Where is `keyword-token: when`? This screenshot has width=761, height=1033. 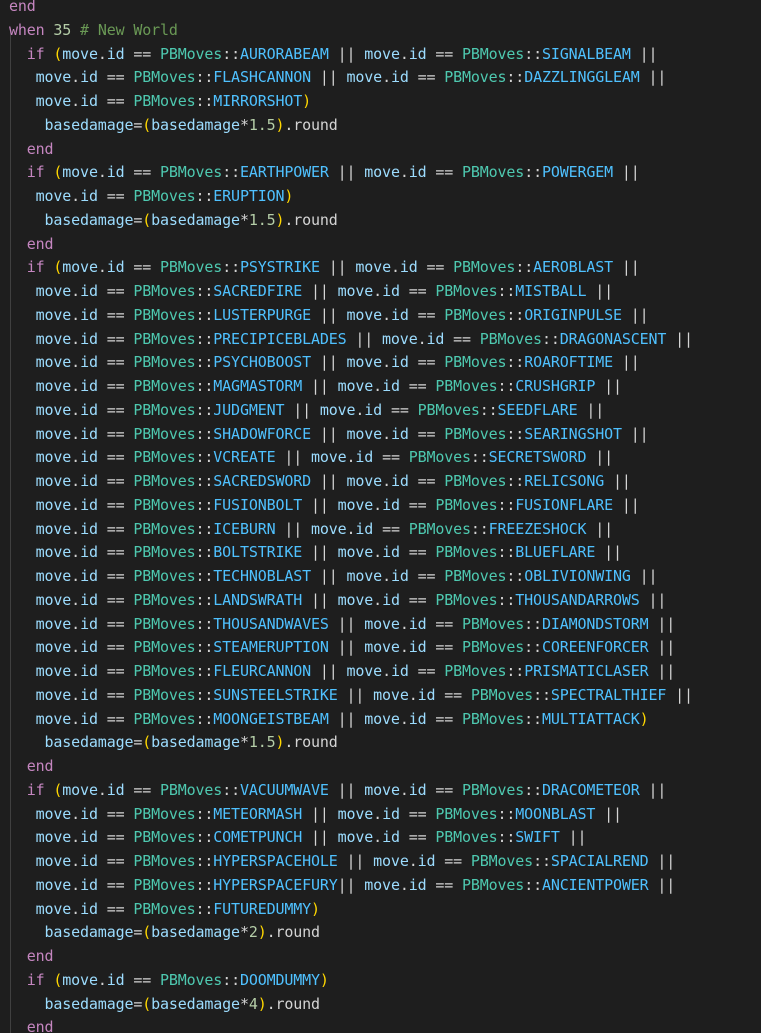 keyword-token: when is located at coordinates (31, 29).